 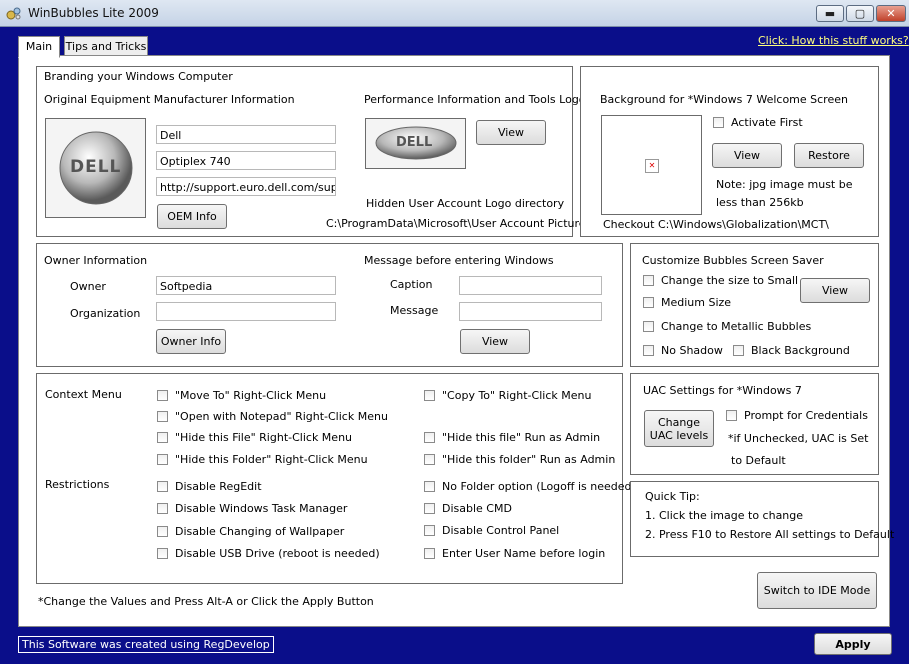 What do you see at coordinates (798, 438) in the screenshot?
I see `uac-note-line1: *if Unchecked, UAC is Set` at bounding box center [798, 438].